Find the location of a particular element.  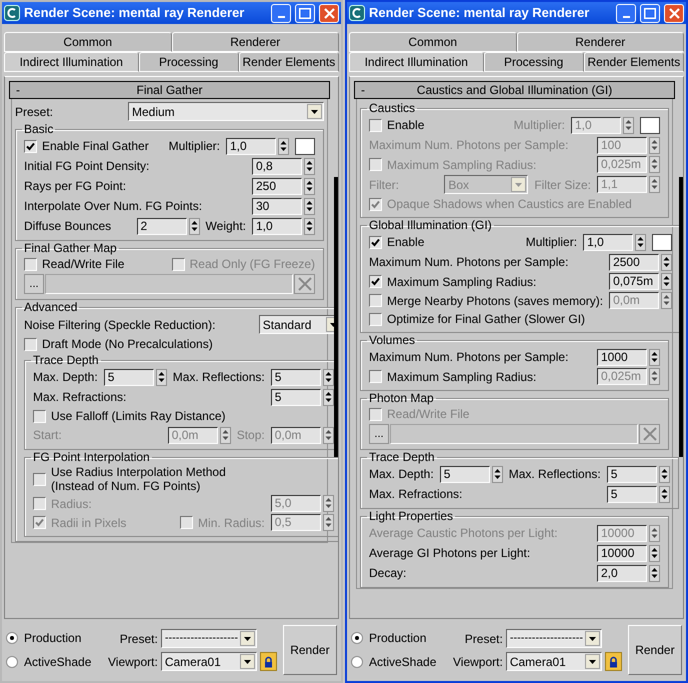

group-title: Final Gather Map is located at coordinates (70, 248).